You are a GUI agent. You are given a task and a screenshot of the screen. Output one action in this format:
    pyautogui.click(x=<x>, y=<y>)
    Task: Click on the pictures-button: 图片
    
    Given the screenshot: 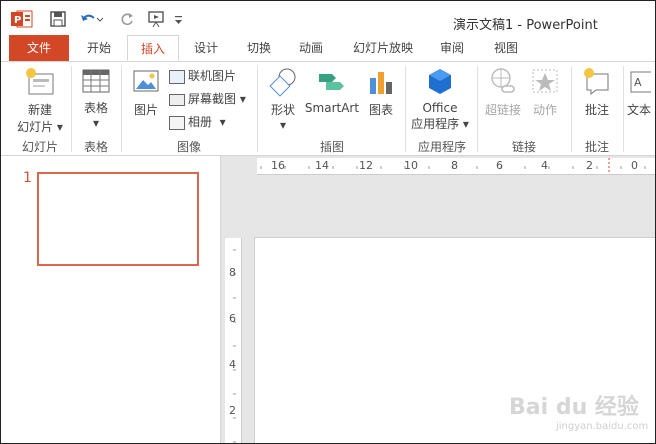 What is the action you would take?
    pyautogui.click(x=146, y=92)
    